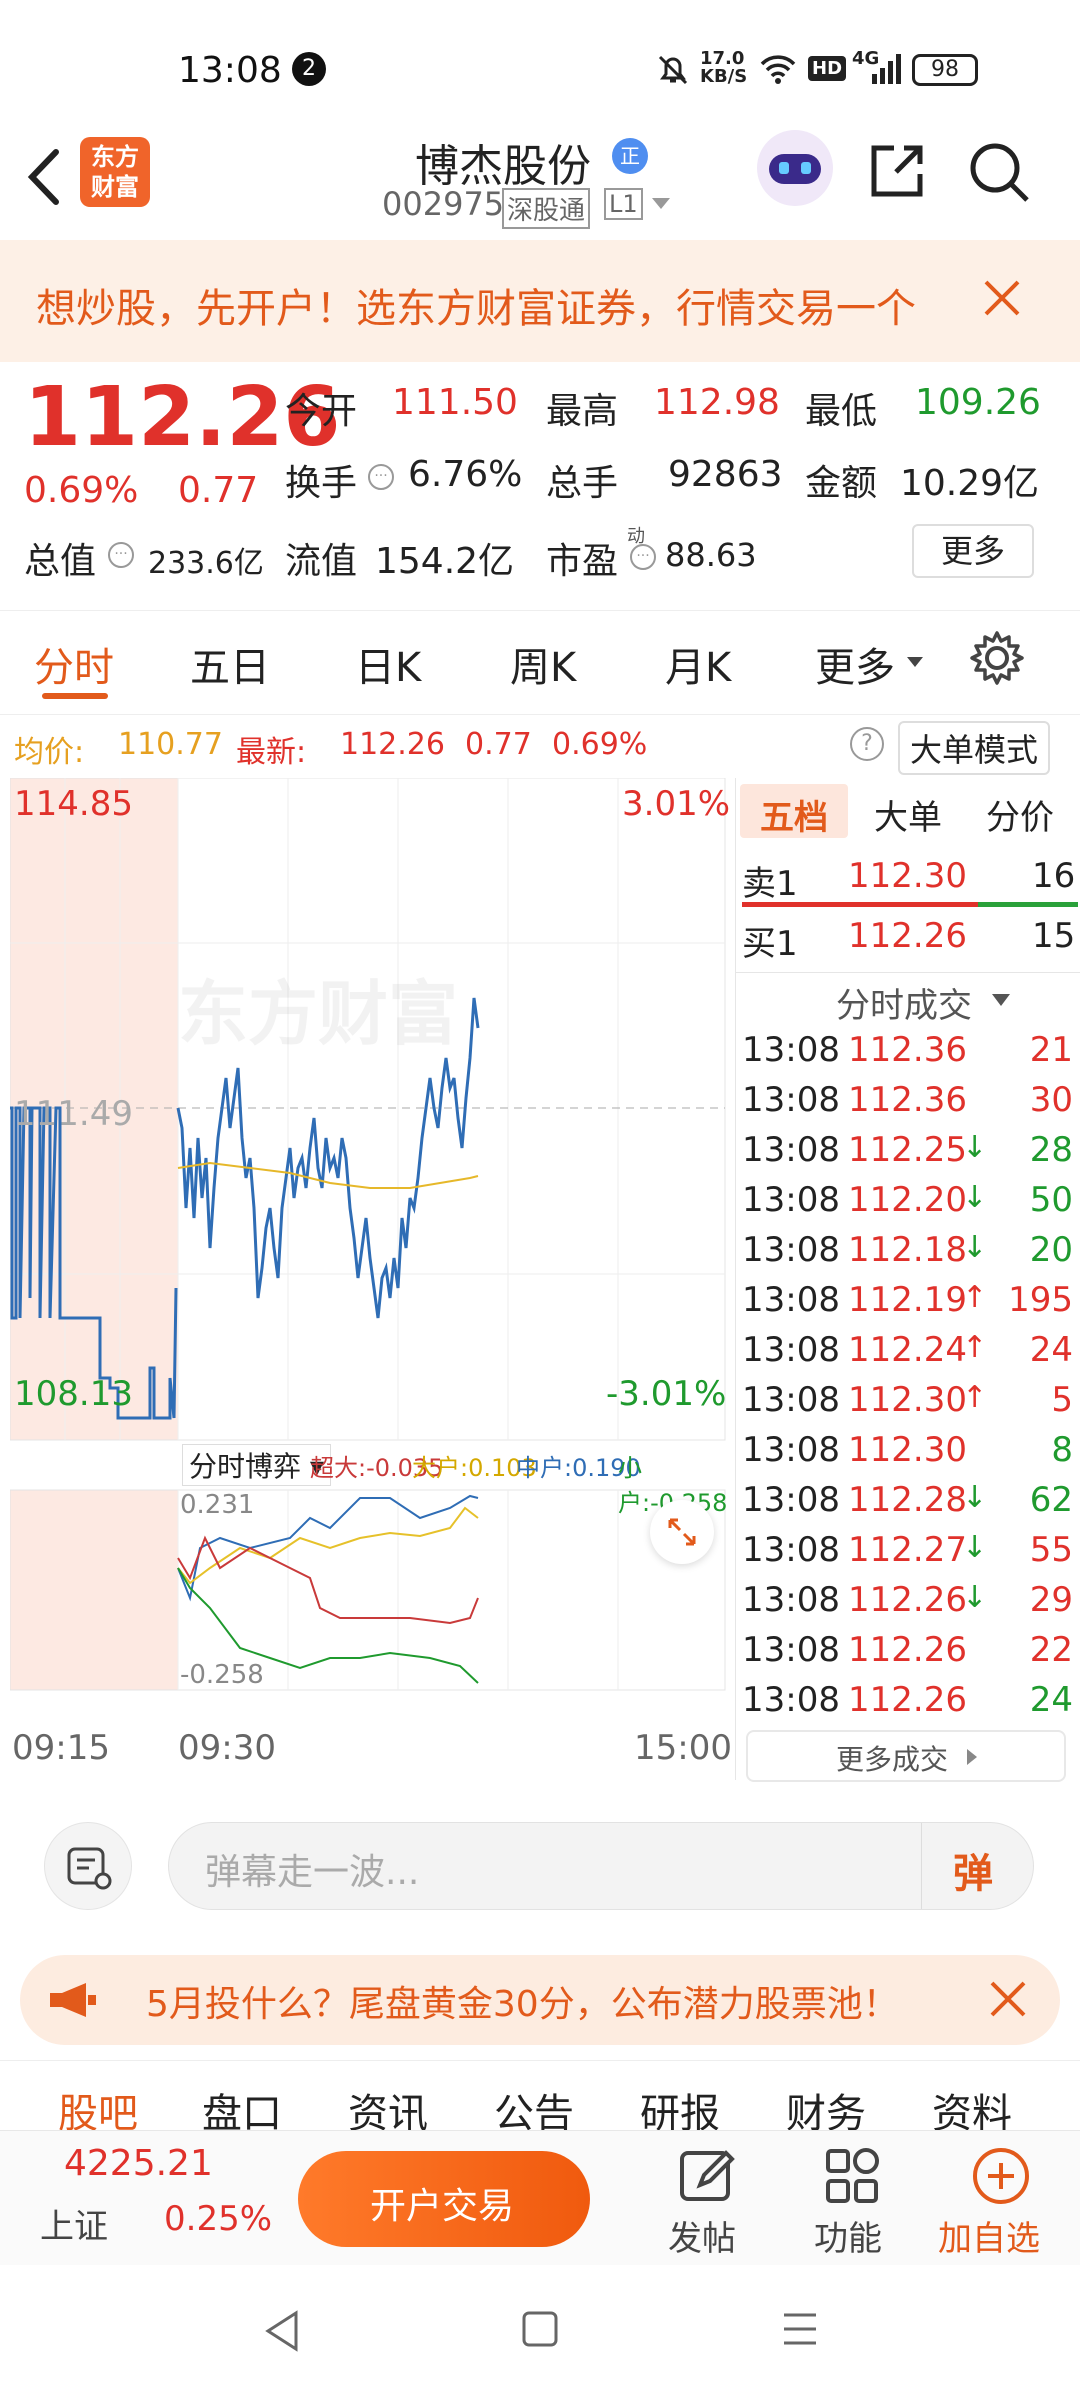 The image size is (1080, 2400). Describe the element at coordinates (115, 187) in the screenshot. I see `logo-line2: 财富` at that location.